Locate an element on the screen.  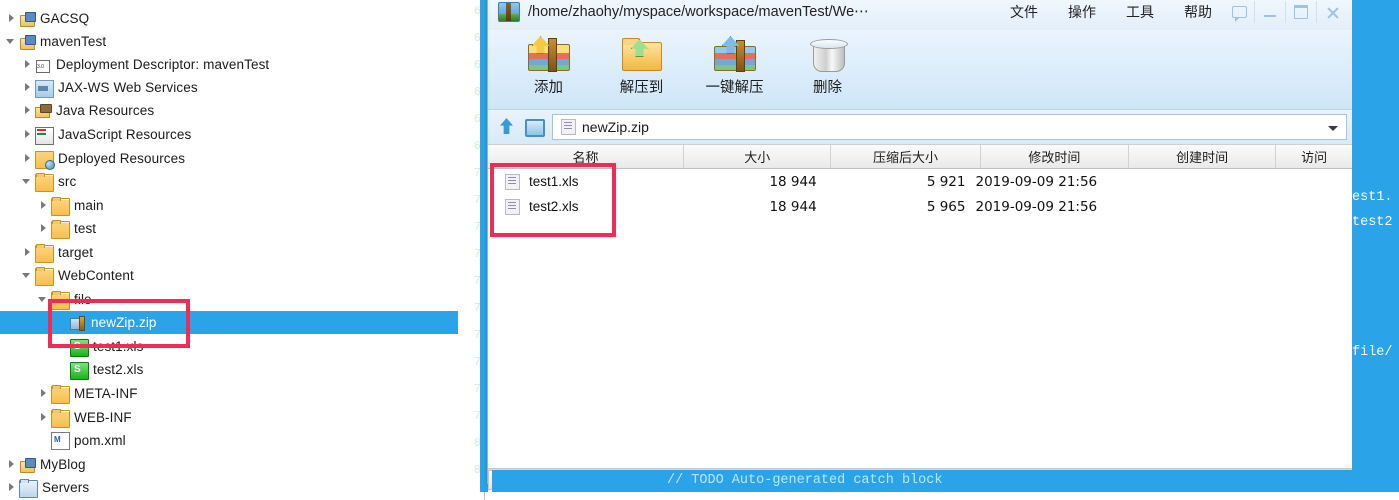
tree-item-meta-inf: META-INF is located at coordinates (229, 393).